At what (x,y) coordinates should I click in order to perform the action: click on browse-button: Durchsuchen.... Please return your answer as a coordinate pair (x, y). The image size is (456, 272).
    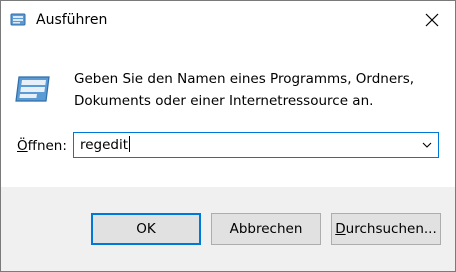
    Looking at the image, I should click on (386, 229).